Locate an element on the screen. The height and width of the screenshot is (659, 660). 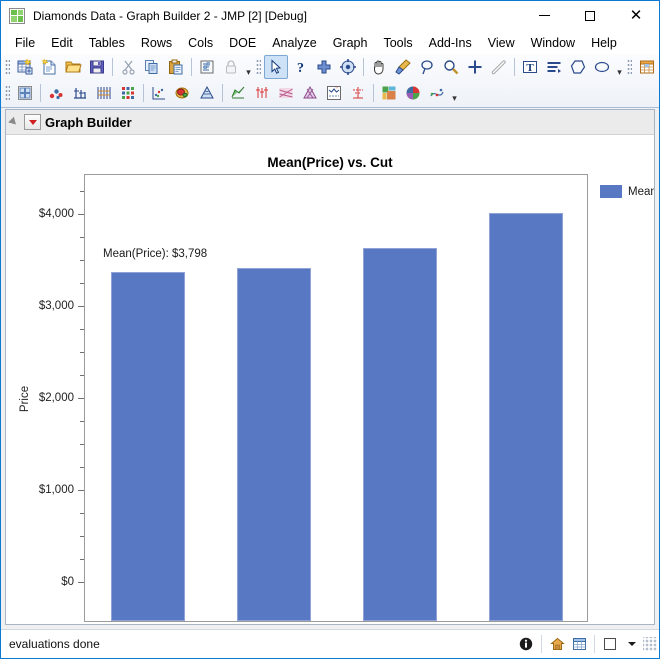
control-chart-icon is located at coordinates (334, 93).